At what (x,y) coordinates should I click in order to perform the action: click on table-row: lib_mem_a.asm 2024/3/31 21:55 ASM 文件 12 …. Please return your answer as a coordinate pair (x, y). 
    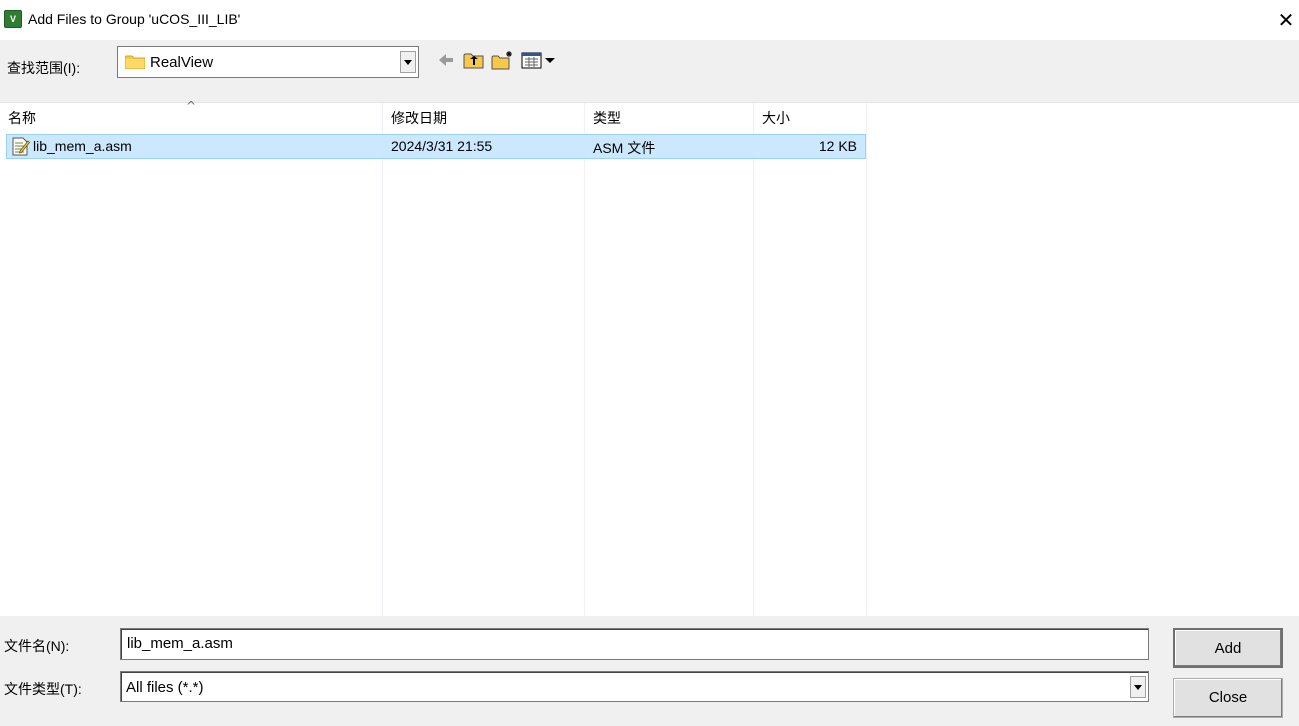
    Looking at the image, I should click on (436, 146).